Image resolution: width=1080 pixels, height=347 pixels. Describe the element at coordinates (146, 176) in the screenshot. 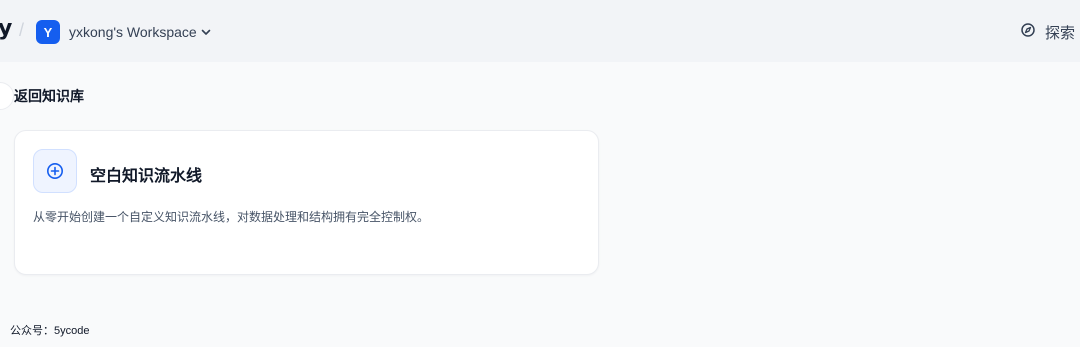

I see `card-title: 空白知识流水线` at that location.